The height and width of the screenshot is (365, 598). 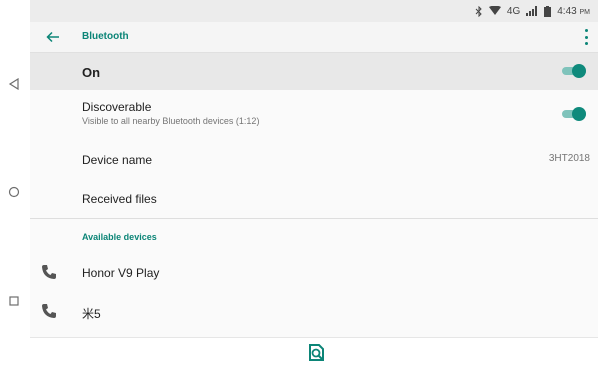 What do you see at coordinates (117, 160) in the screenshot?
I see `device-name-label: Device name` at bounding box center [117, 160].